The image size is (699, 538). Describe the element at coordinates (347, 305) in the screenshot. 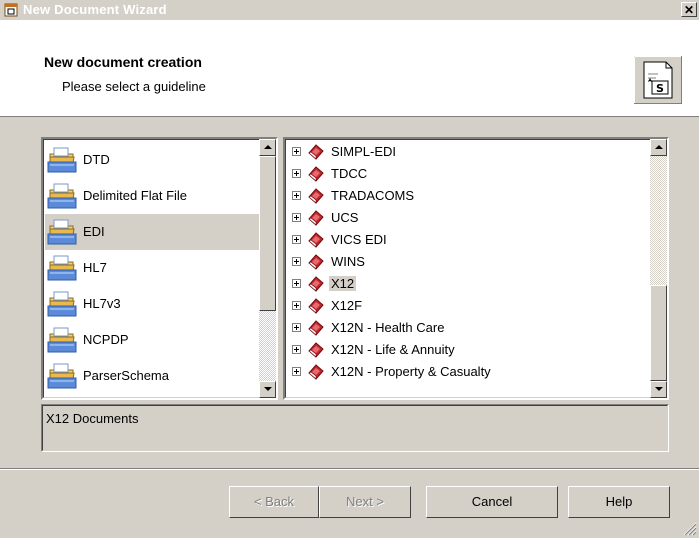

I see `guideline-label: X12F` at that location.